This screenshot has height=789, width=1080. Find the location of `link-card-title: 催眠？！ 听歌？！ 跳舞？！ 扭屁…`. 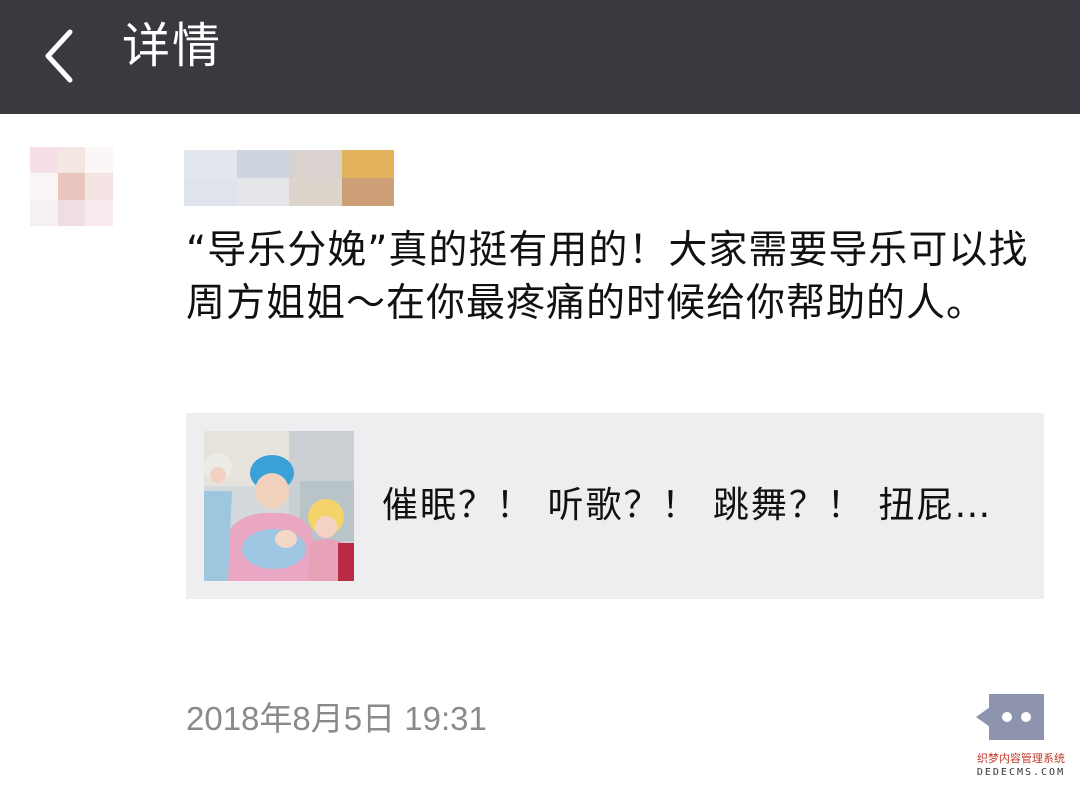

link-card-title: 催眠？！ 听歌？！ 跳舞？！ 扭屁… is located at coordinates (687, 505).